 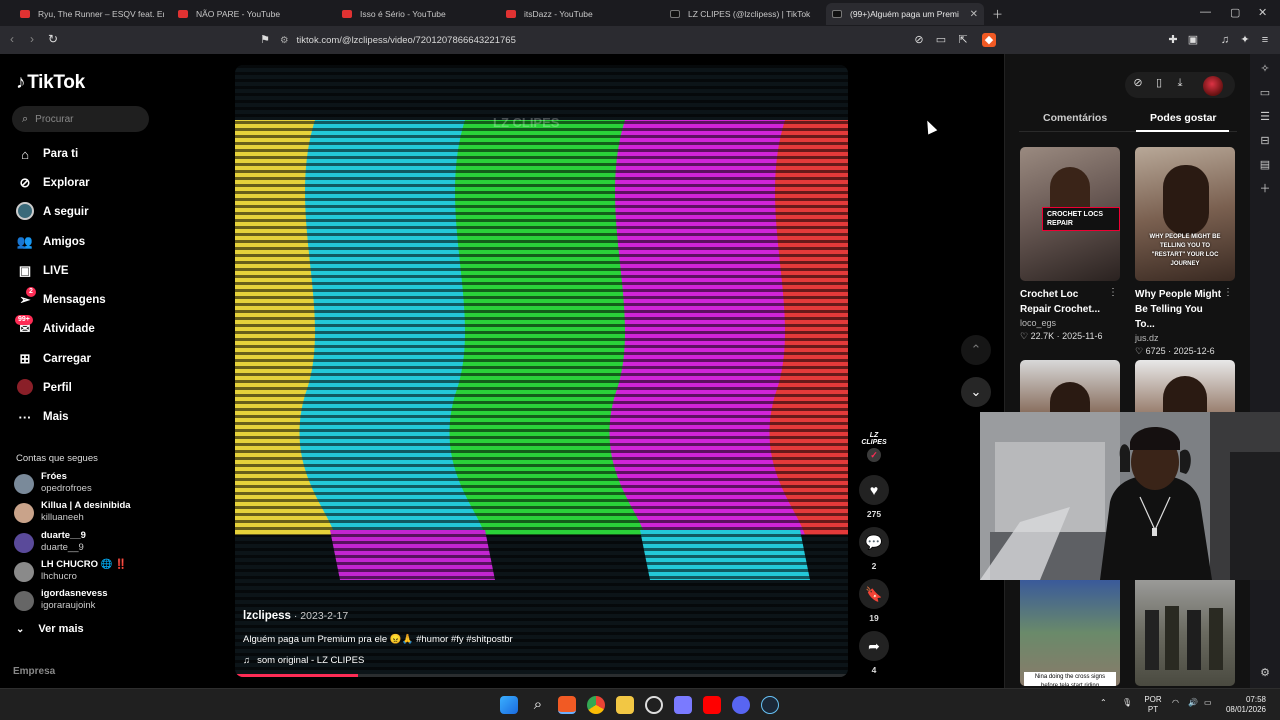 I want to click on browser-tab: NÃO PARE - YouTube, so click(x=247, y=14).